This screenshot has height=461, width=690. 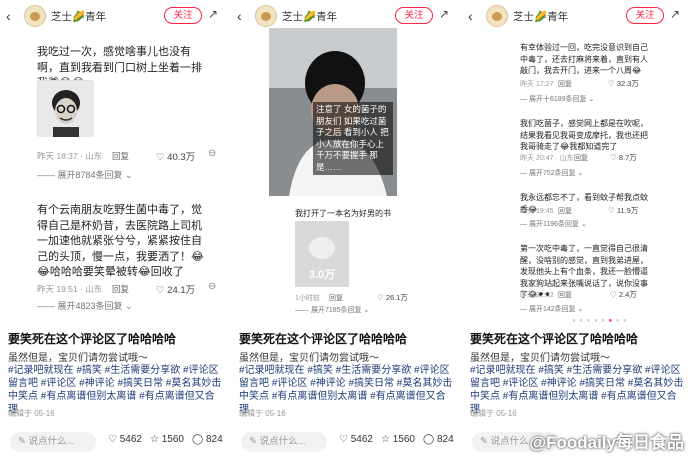 I want to click on comment-meta: 昨天 20:47 · 山东, so click(x=547, y=158).